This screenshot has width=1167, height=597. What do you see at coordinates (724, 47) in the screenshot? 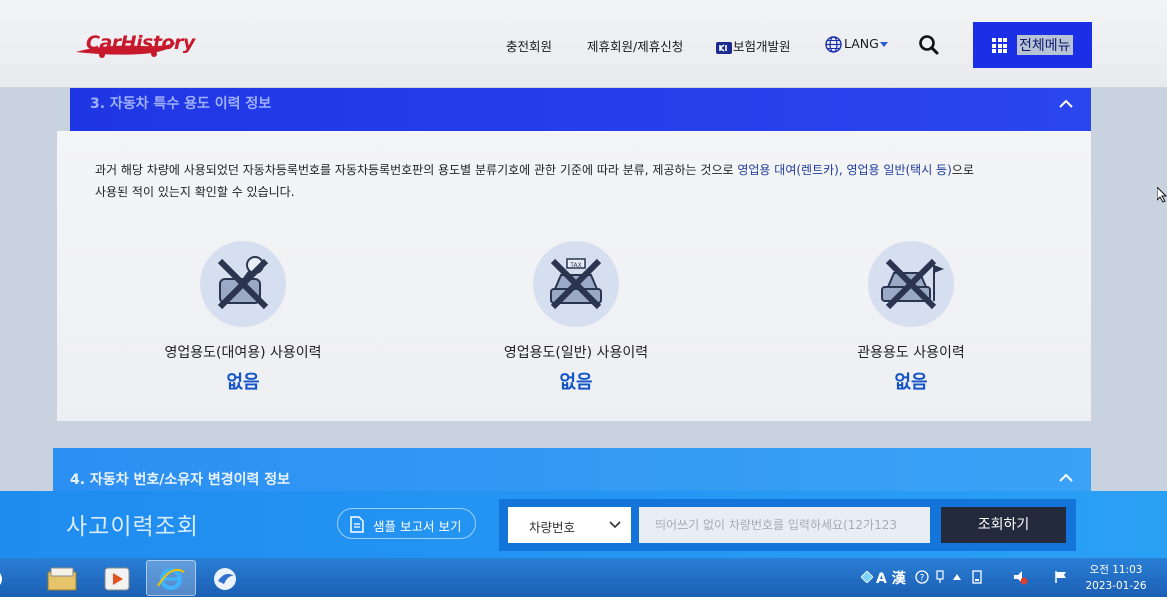
I see `kidi-icon` at bounding box center [724, 47].